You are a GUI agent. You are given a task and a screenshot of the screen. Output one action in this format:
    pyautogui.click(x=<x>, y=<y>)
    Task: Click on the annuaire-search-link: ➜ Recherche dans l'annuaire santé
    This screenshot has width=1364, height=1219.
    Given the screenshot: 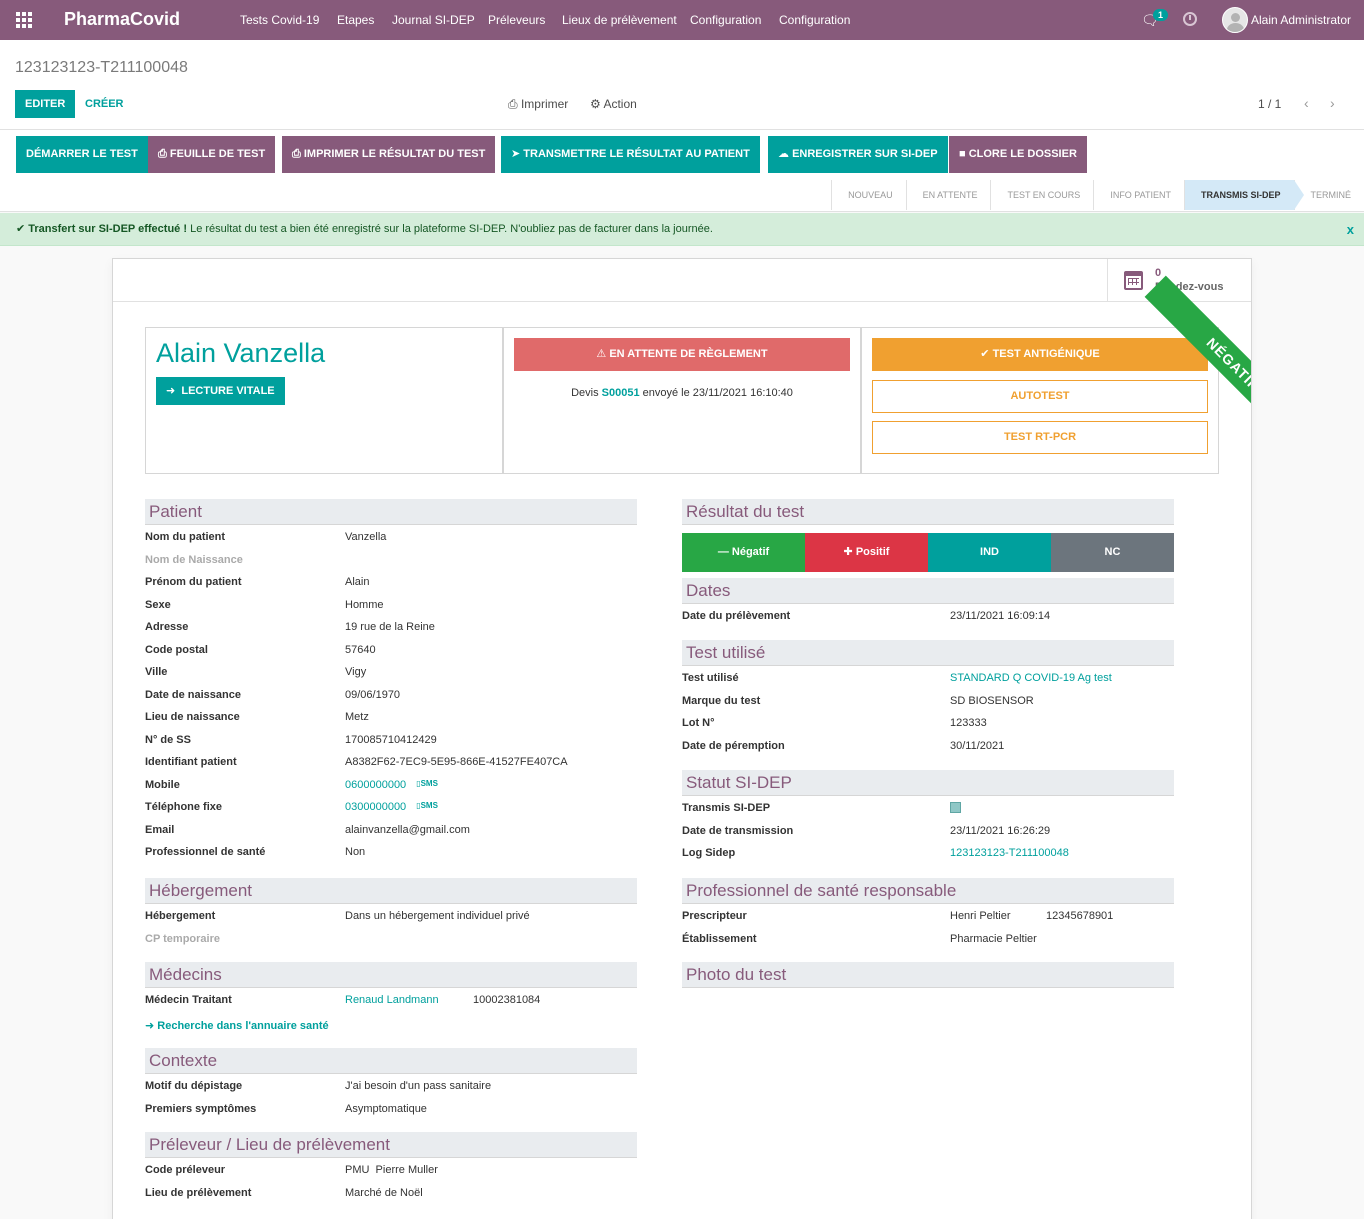 What is the action you would take?
    pyautogui.click(x=391, y=1022)
    